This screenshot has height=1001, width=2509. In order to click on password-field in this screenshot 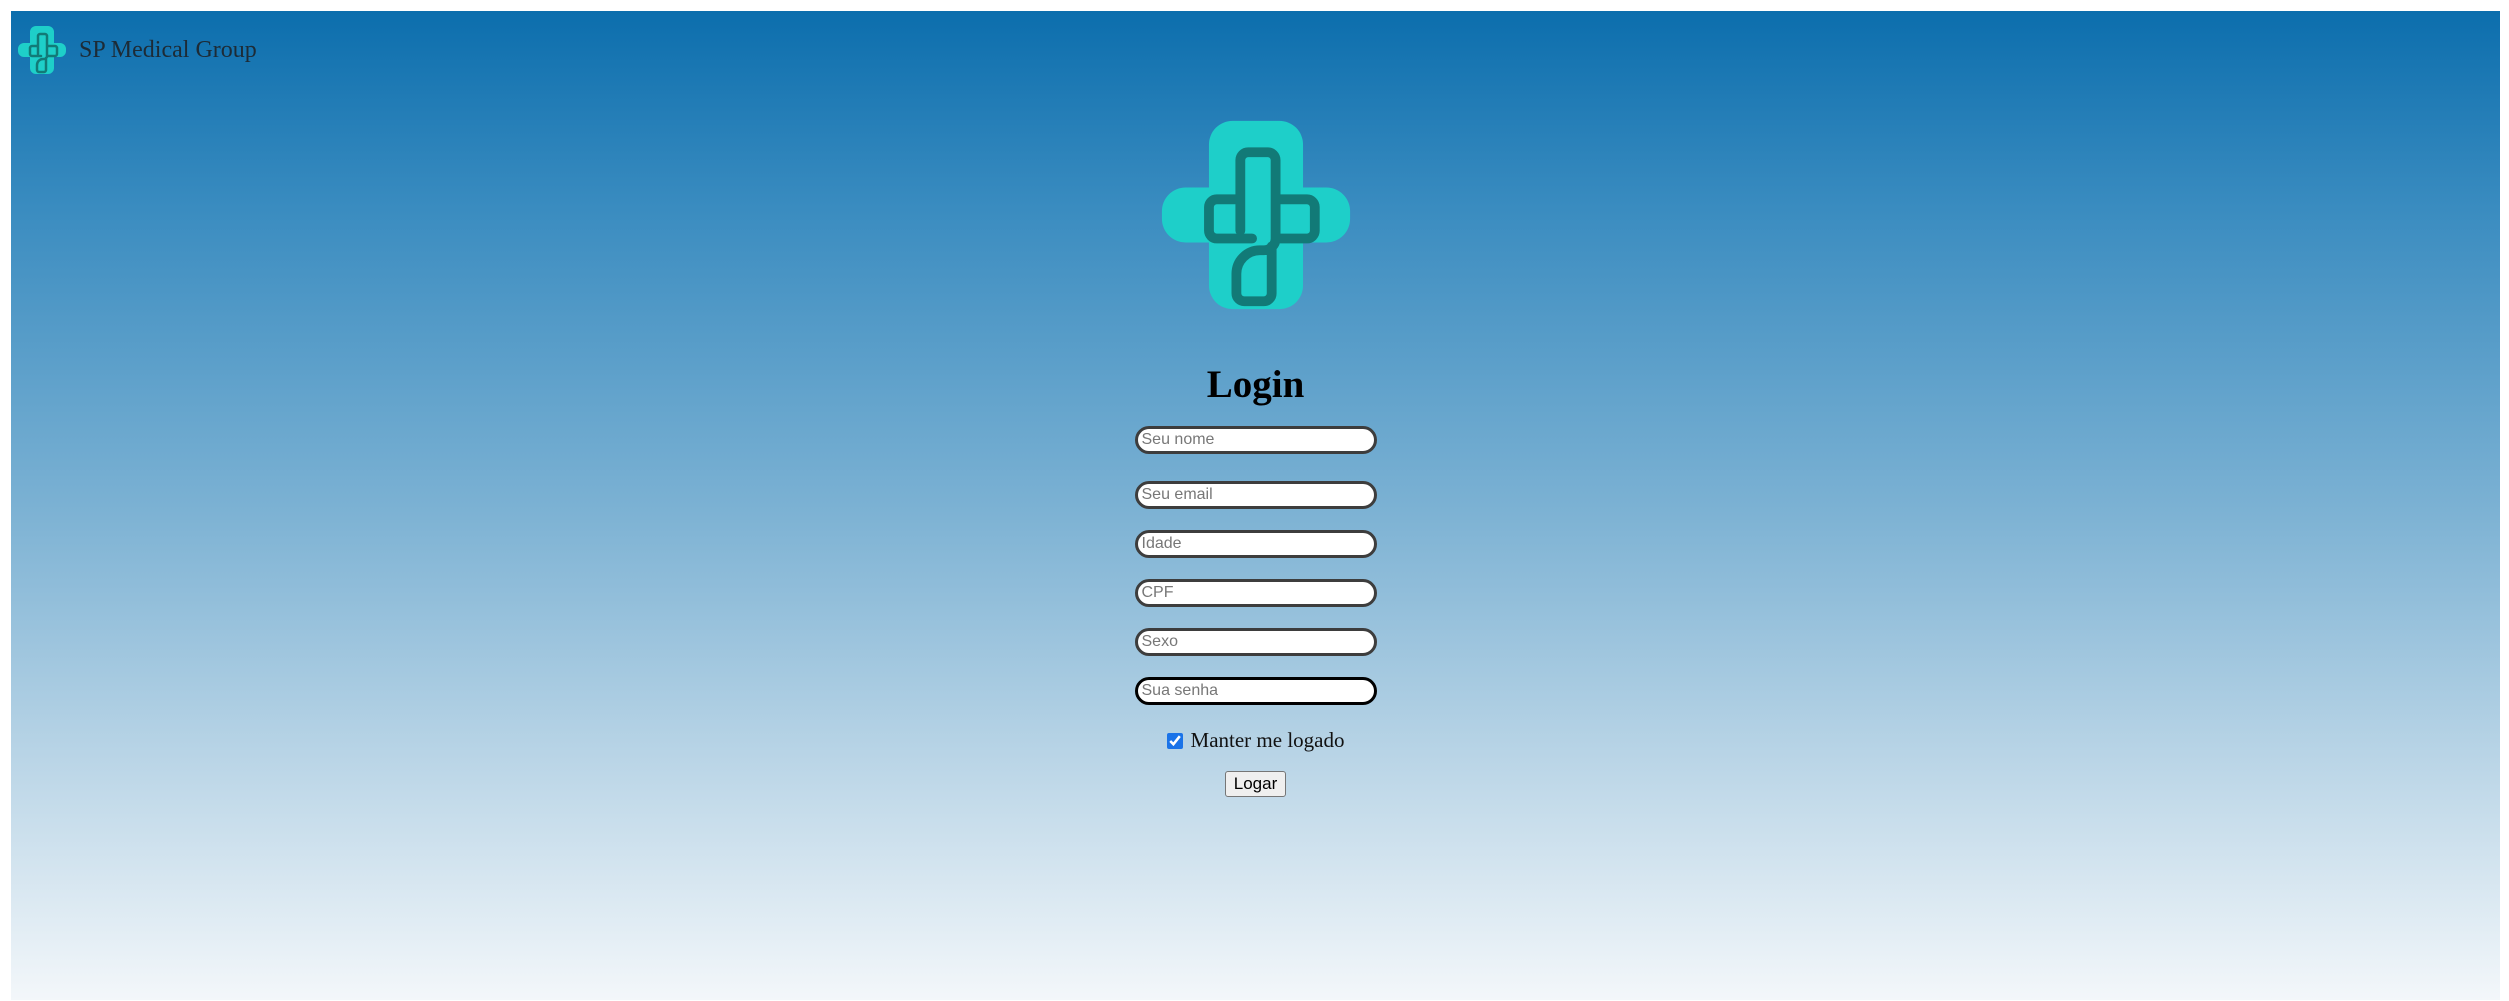, I will do `click(1255, 691)`.